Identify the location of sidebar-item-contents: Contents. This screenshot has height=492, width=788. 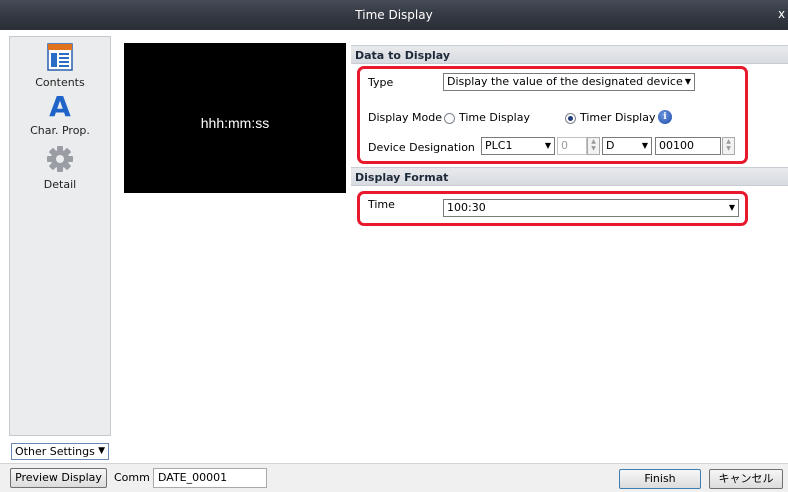
(60, 66).